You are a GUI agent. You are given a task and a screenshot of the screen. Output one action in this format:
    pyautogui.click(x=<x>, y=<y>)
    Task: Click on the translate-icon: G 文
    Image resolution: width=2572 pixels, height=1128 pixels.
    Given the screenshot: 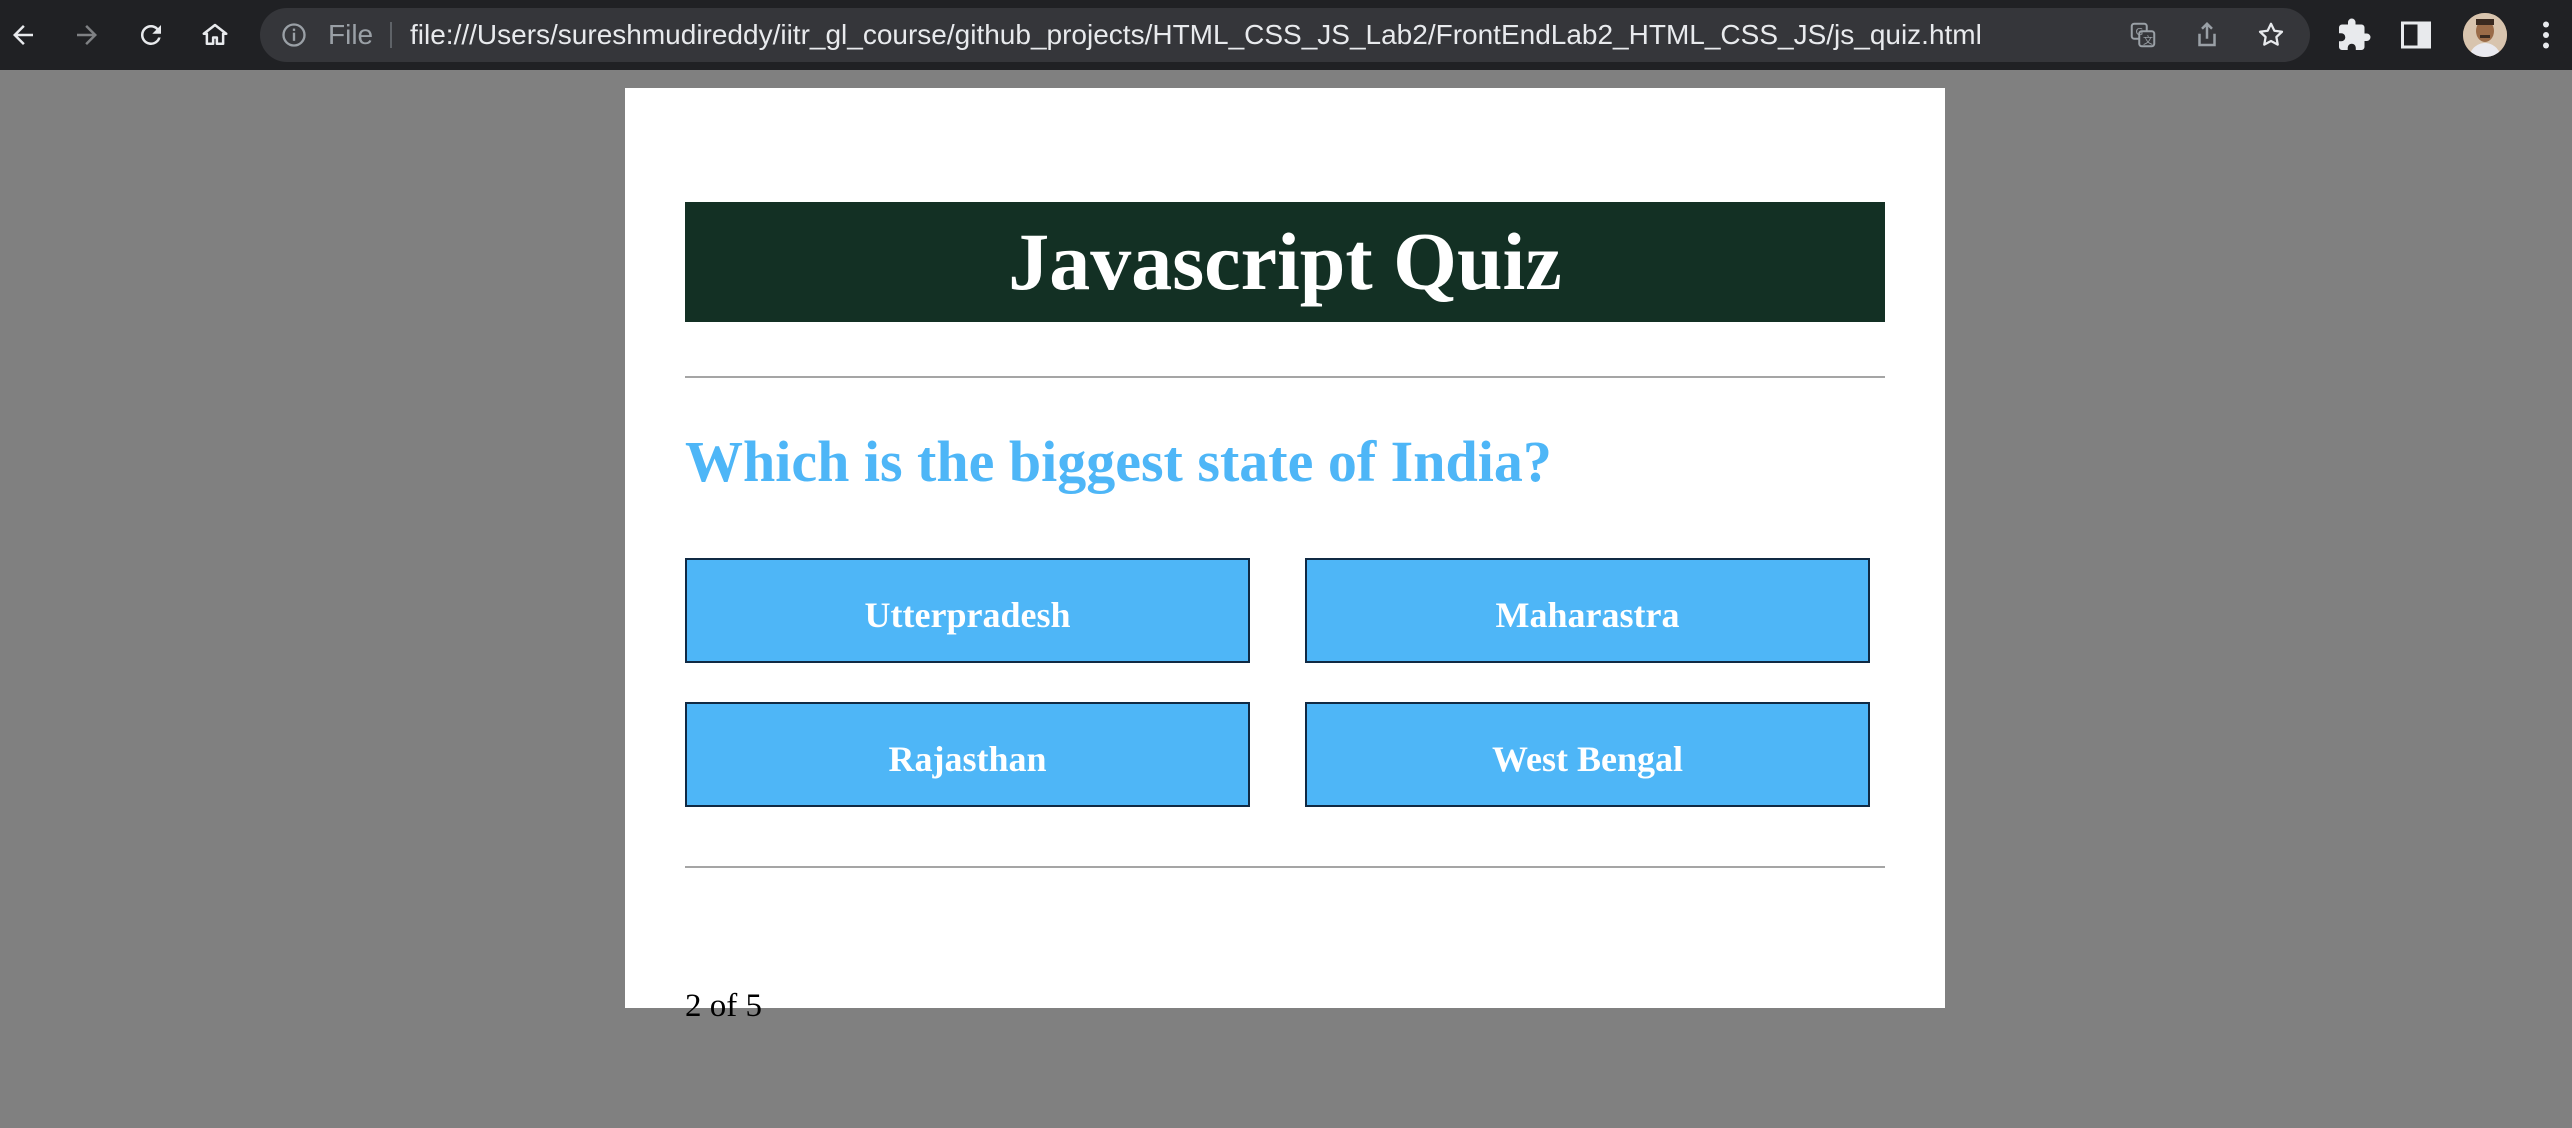 What is the action you would take?
    pyautogui.click(x=2143, y=35)
    